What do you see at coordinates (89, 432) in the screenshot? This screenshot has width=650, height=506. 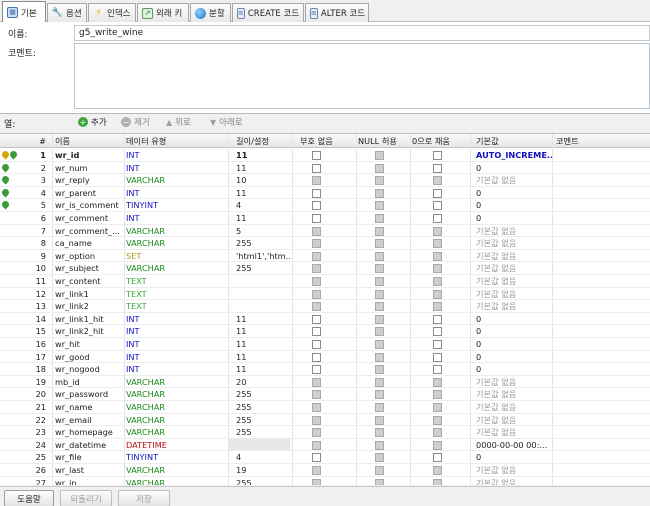 I see `column-name-cell: wr_homepage` at bounding box center [89, 432].